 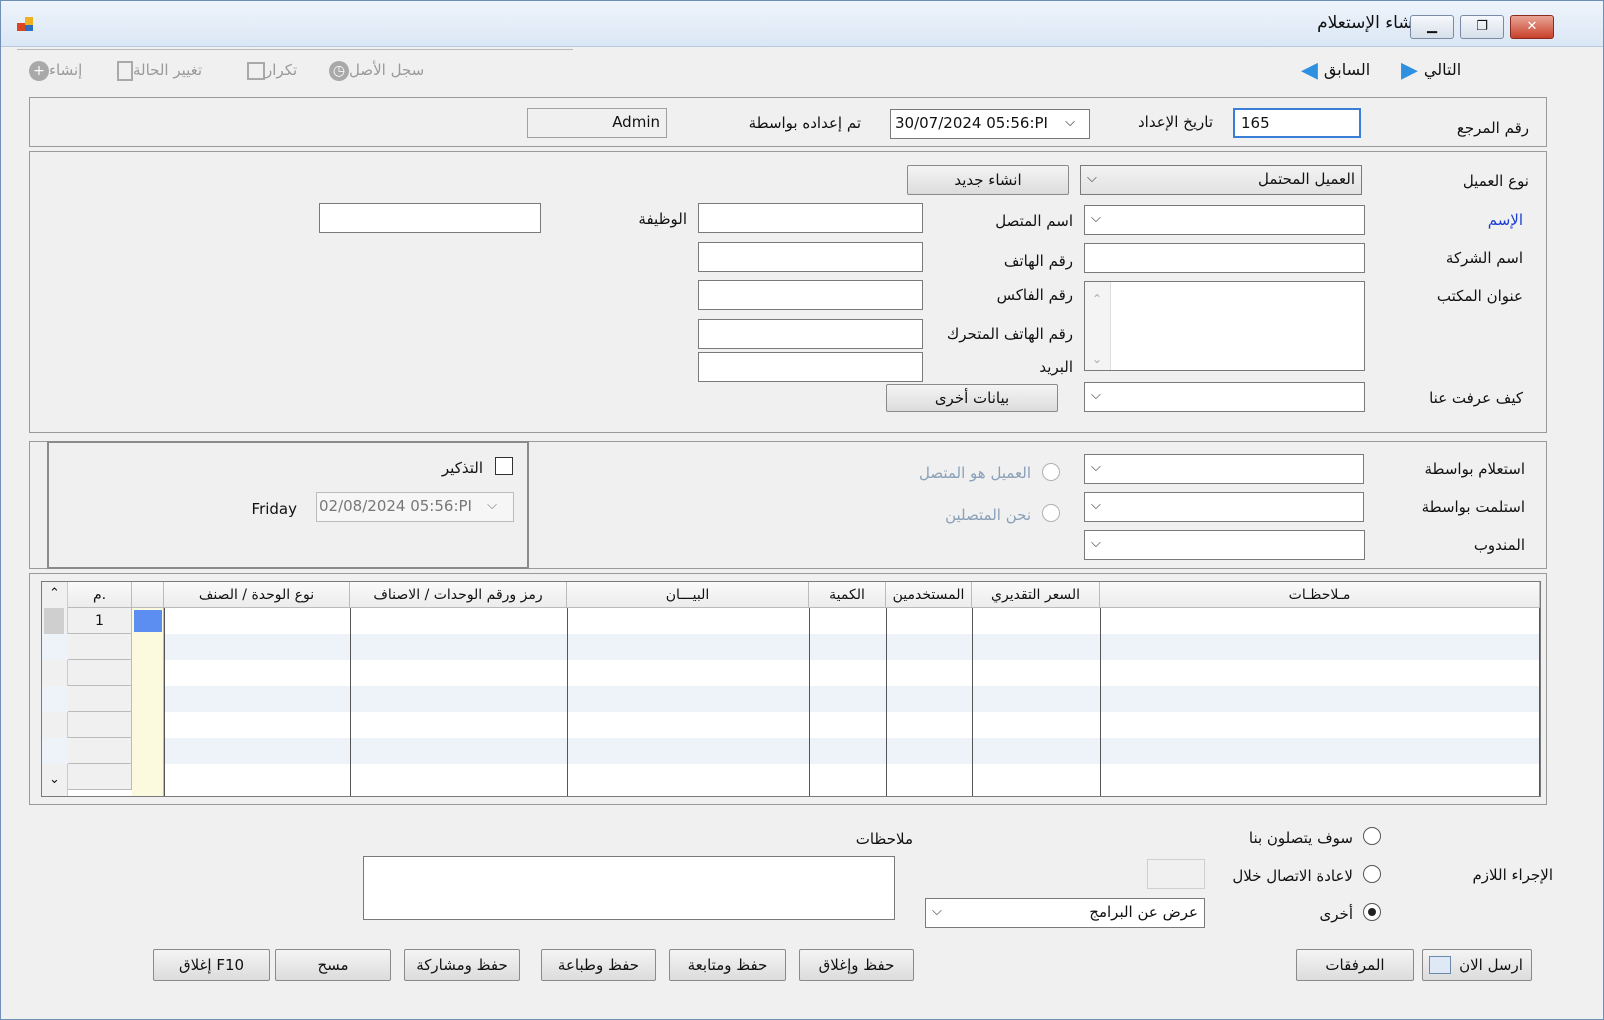 I want to click on row-selector-current, so click(x=148, y=621).